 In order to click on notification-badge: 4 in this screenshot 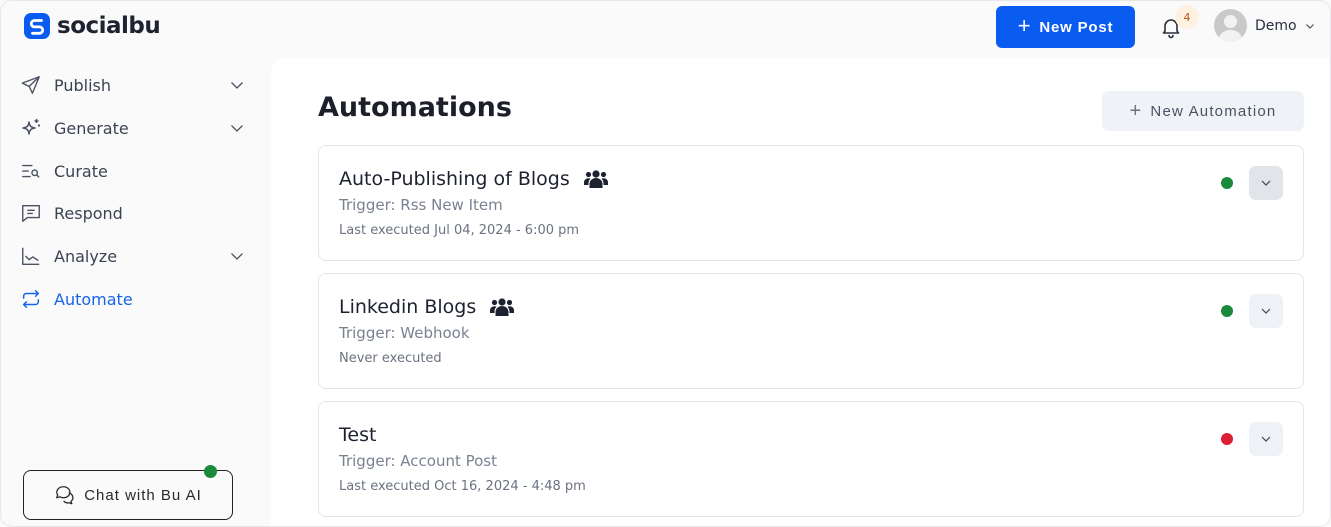, I will do `click(1187, 17)`.